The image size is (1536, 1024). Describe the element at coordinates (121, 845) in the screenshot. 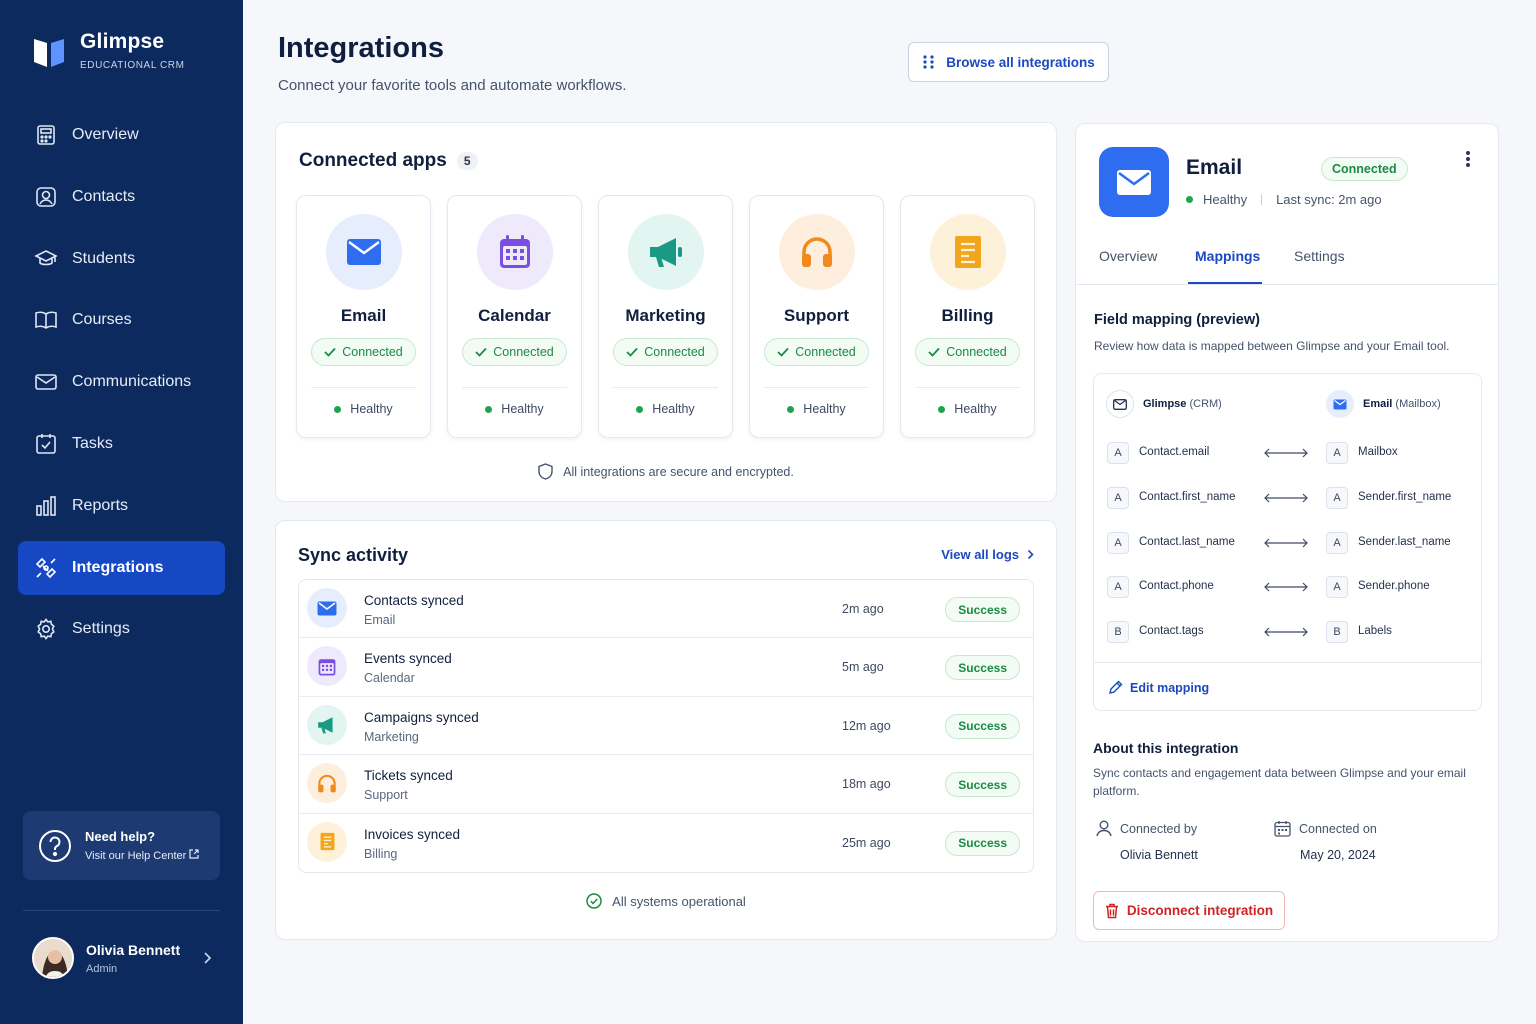

I see `help-card: Need help? Visit our Help Center` at that location.